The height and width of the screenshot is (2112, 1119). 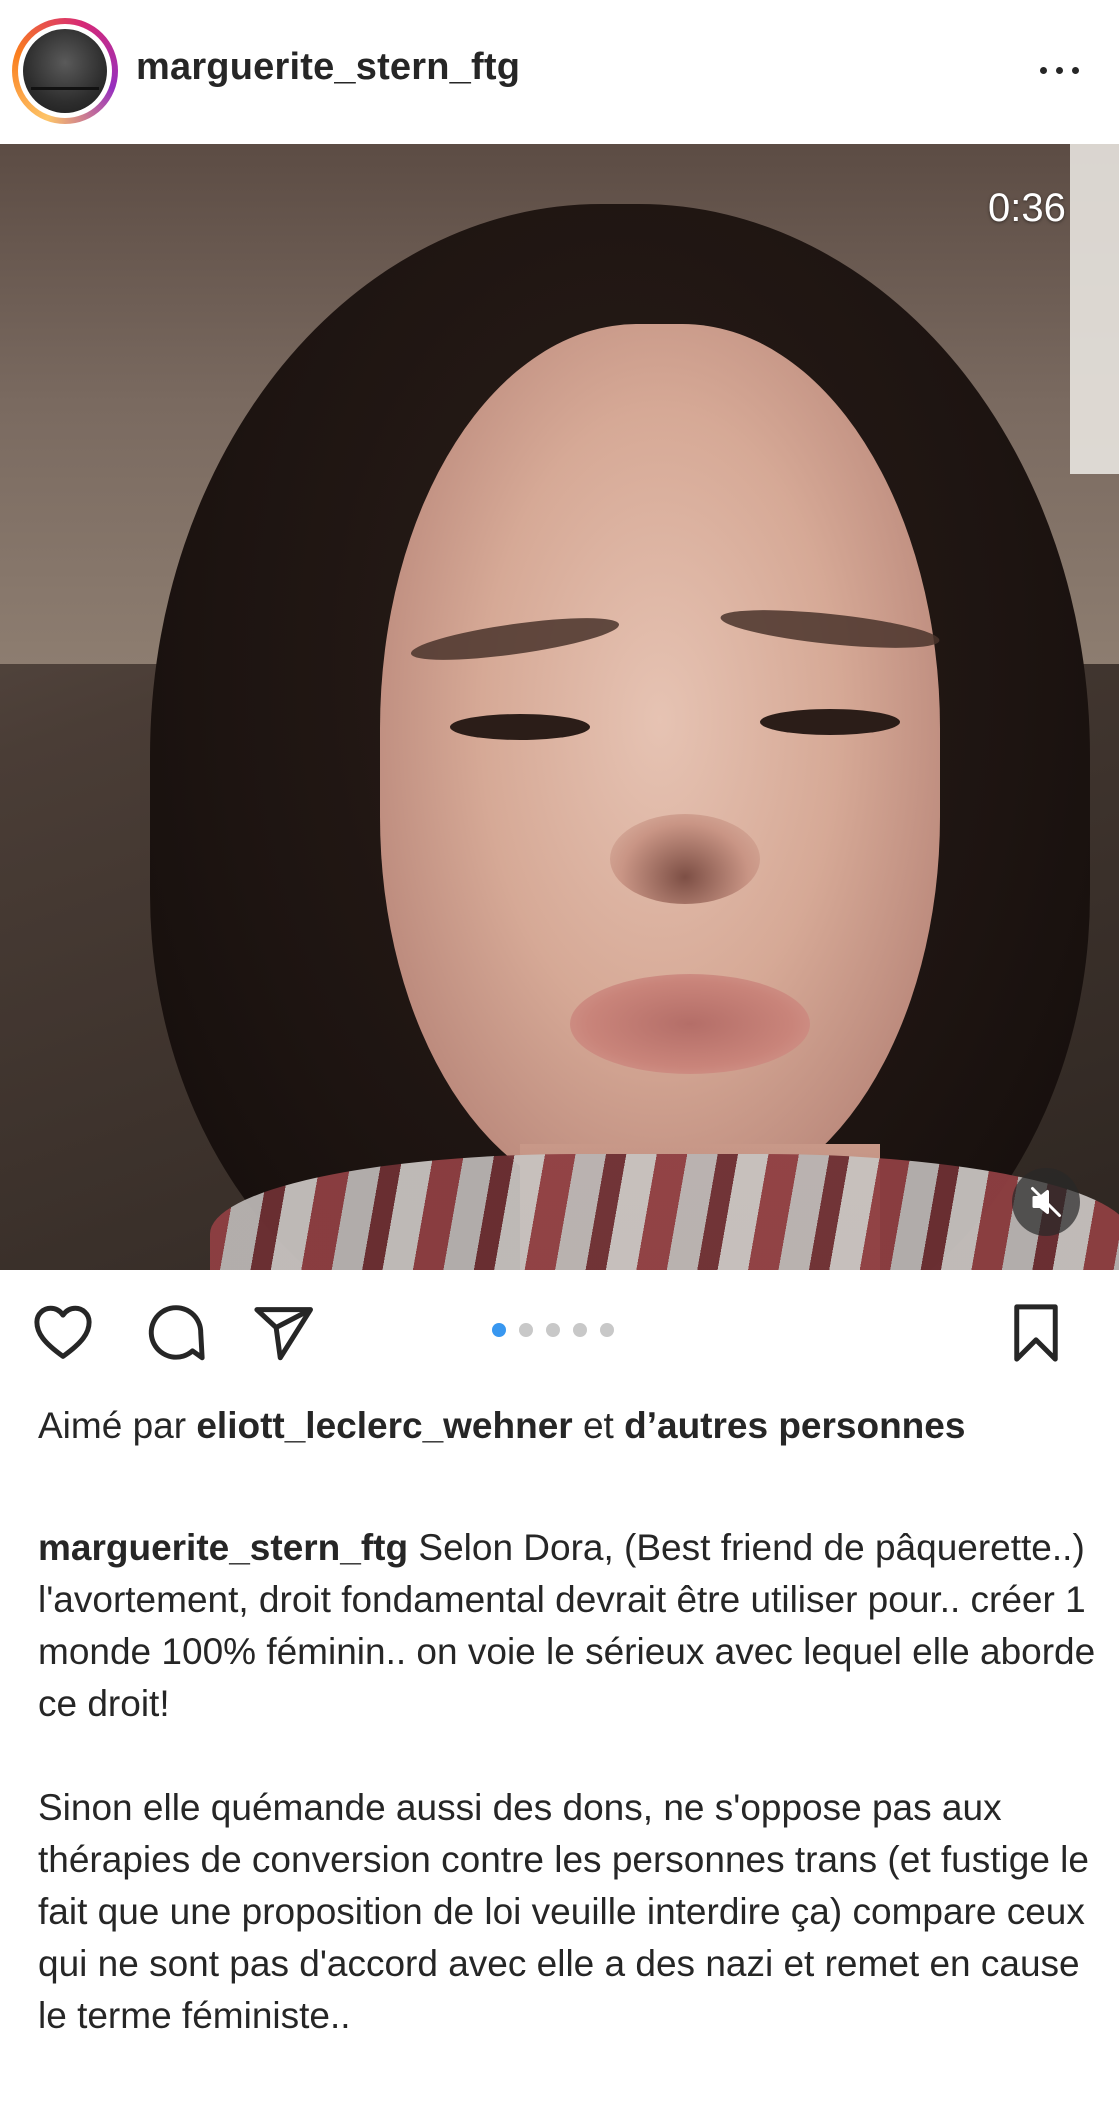 What do you see at coordinates (176, 1333) in the screenshot?
I see `comment-icon` at bounding box center [176, 1333].